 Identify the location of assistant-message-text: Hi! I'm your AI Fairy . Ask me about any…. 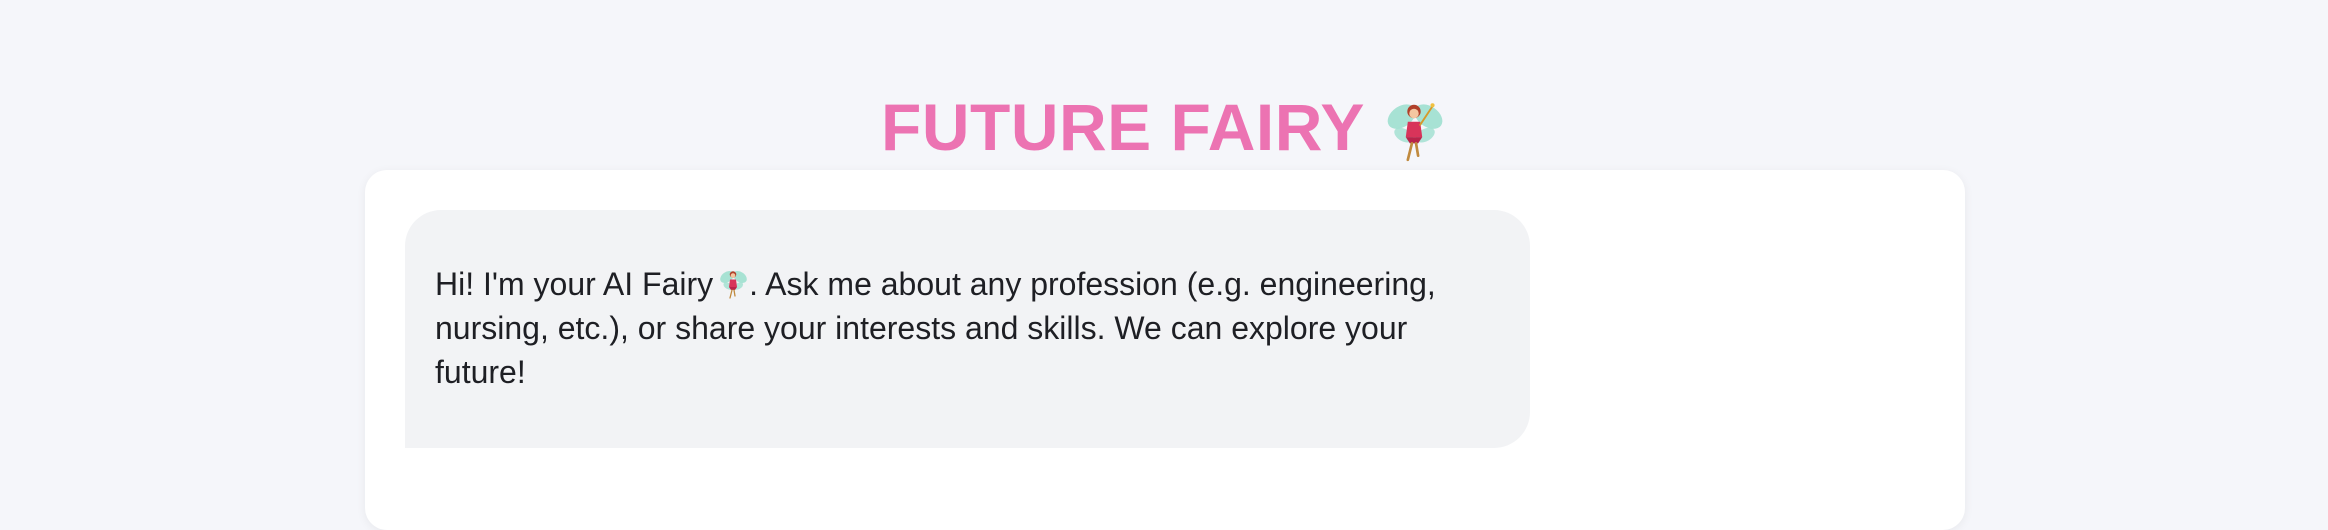
(967, 328).